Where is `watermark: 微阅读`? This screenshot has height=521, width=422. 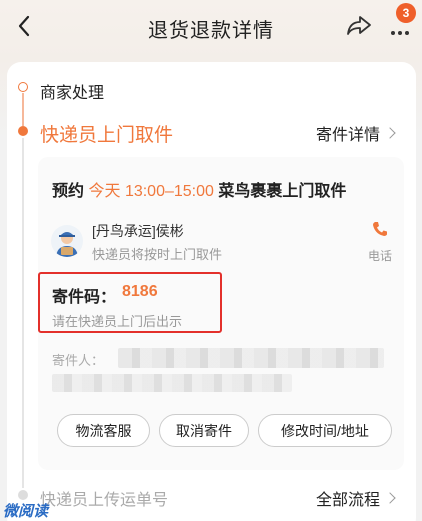
watermark: 微阅读 is located at coordinates (26, 511).